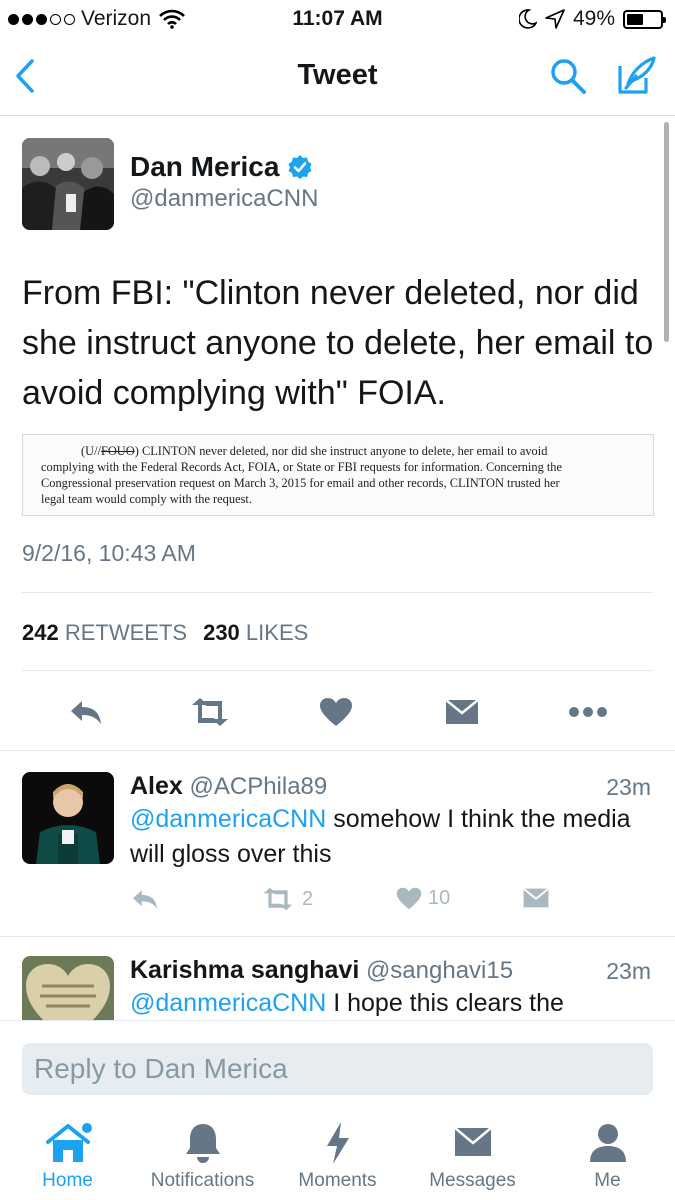 The width and height of the screenshot is (675, 1200). What do you see at coordinates (258, 786) in the screenshot?
I see `reply-author-handle: @ACPhila89` at bounding box center [258, 786].